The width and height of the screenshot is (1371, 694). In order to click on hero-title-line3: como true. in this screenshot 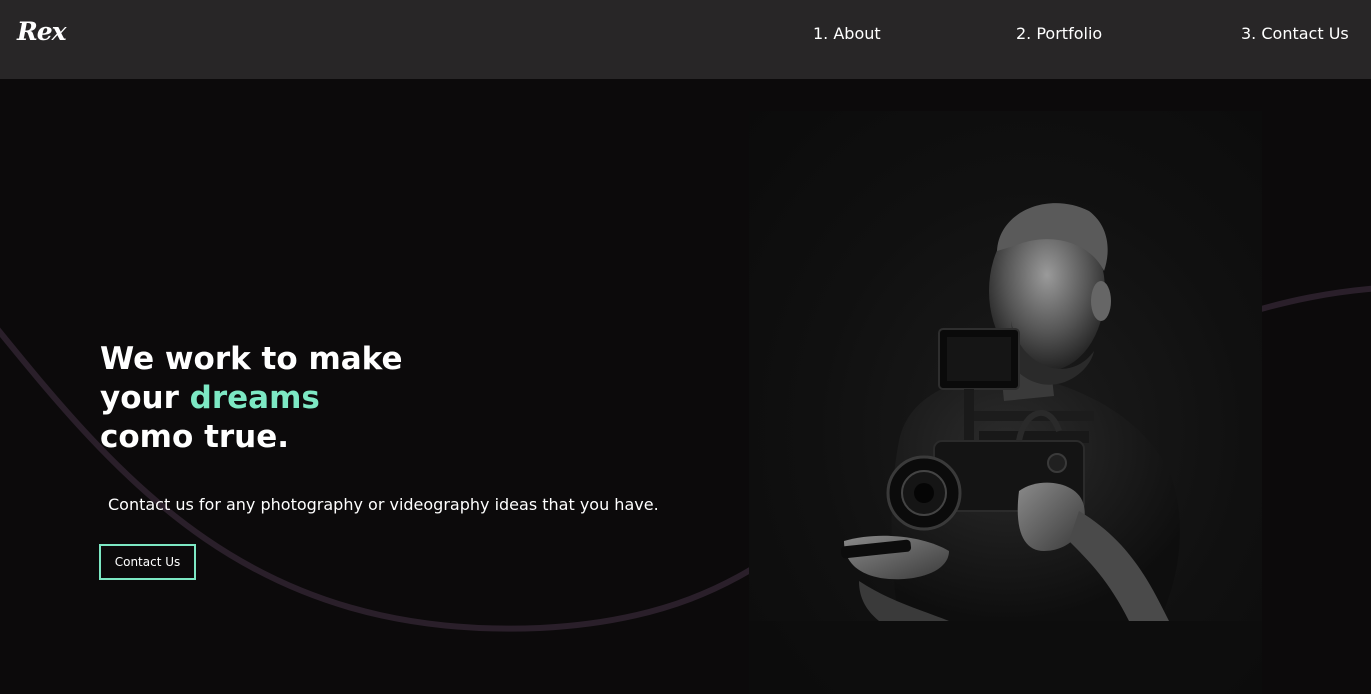, I will do `click(195, 437)`.